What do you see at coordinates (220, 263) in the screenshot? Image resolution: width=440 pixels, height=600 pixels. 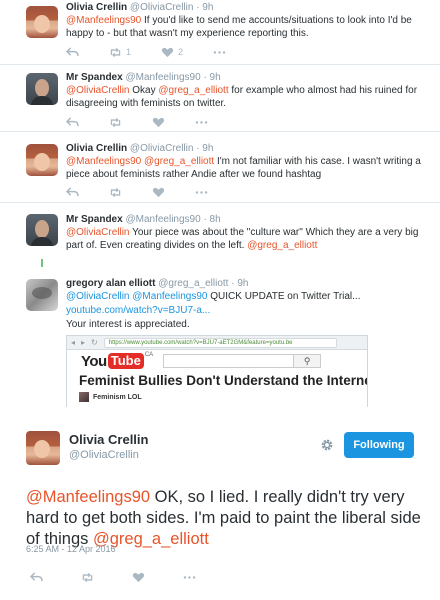 I see `section-divider` at bounding box center [220, 263].